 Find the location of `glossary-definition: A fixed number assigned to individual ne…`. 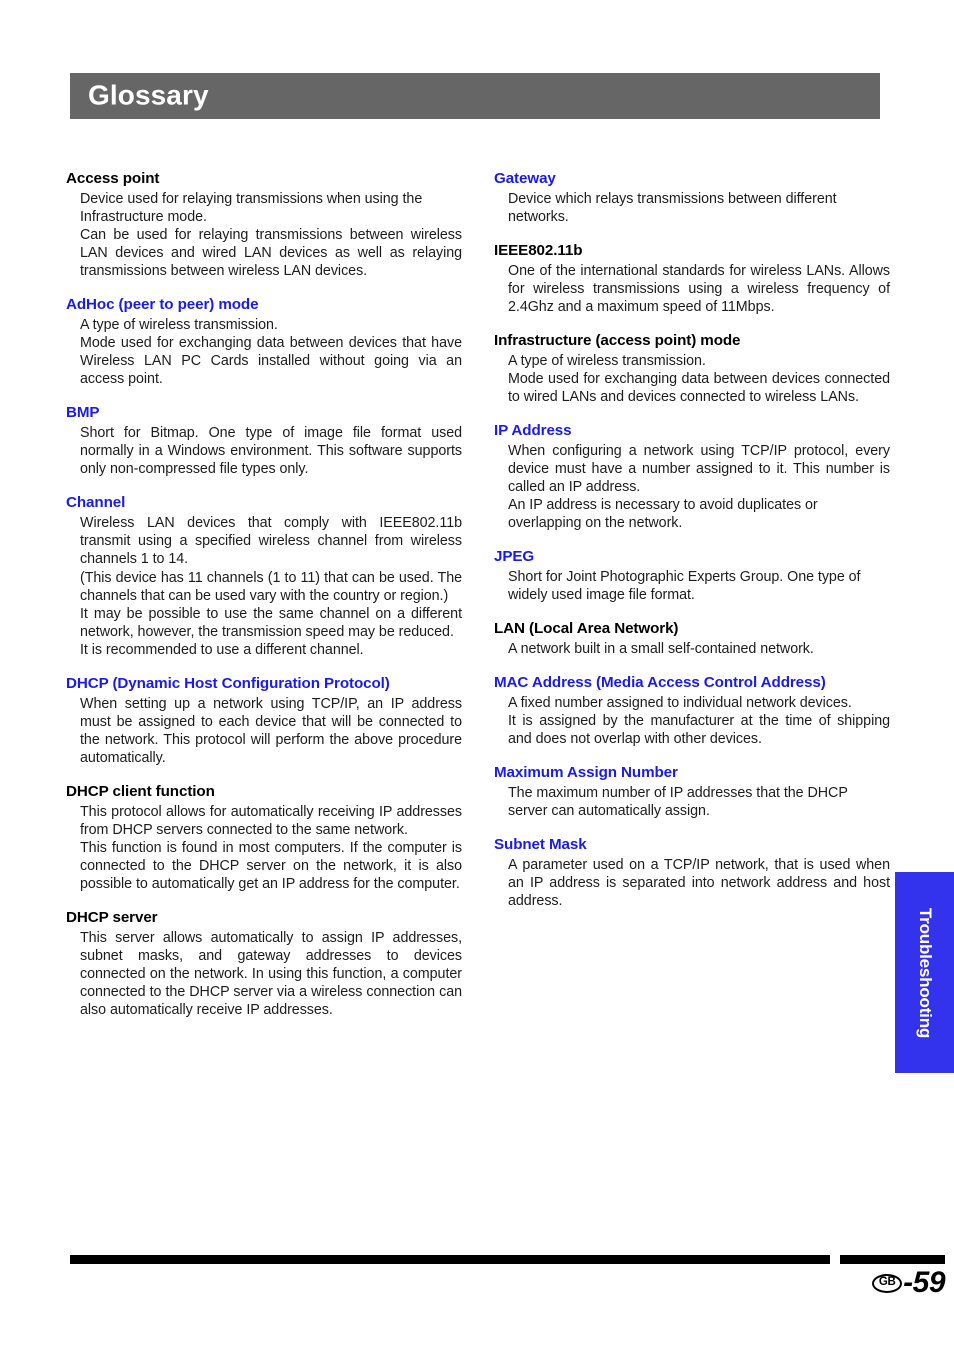

glossary-definition: A fixed number assigned to individual ne… is located at coordinates (692, 721).